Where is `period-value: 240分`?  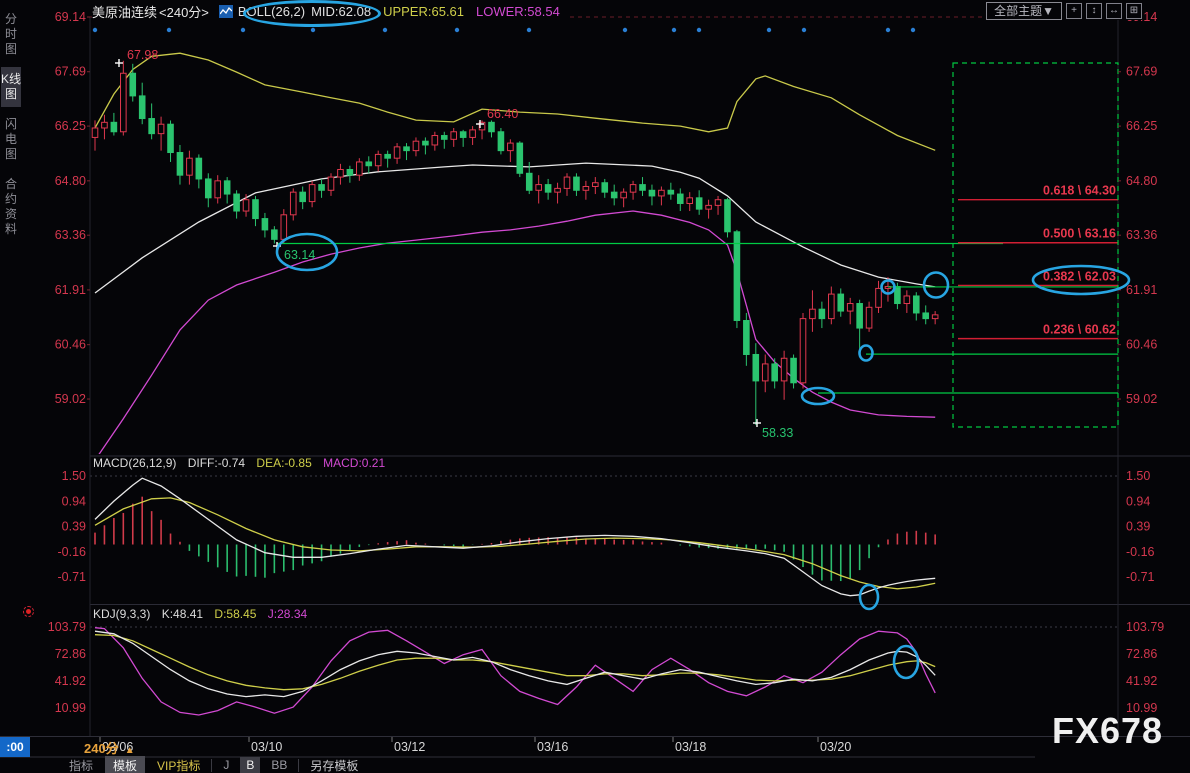
period-value: 240分 is located at coordinates (101, 748).